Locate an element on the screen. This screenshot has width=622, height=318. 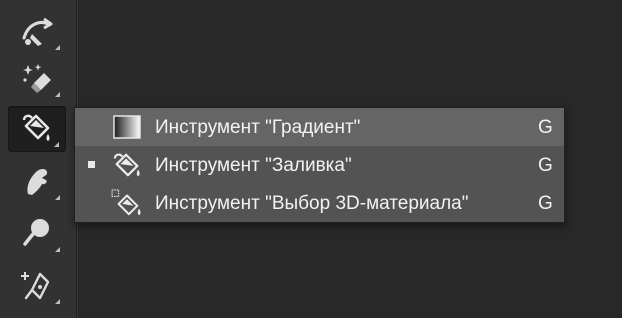
paint-bucket-tool is located at coordinates (37, 129).